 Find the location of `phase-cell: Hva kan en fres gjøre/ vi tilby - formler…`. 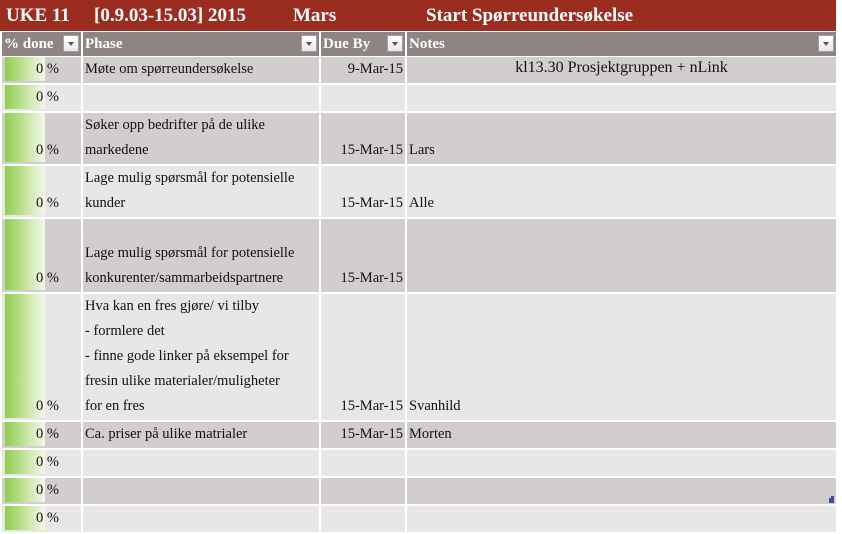

phase-cell: Hva kan en fres gjøre/ vi tilby - formler… is located at coordinates (201, 357).